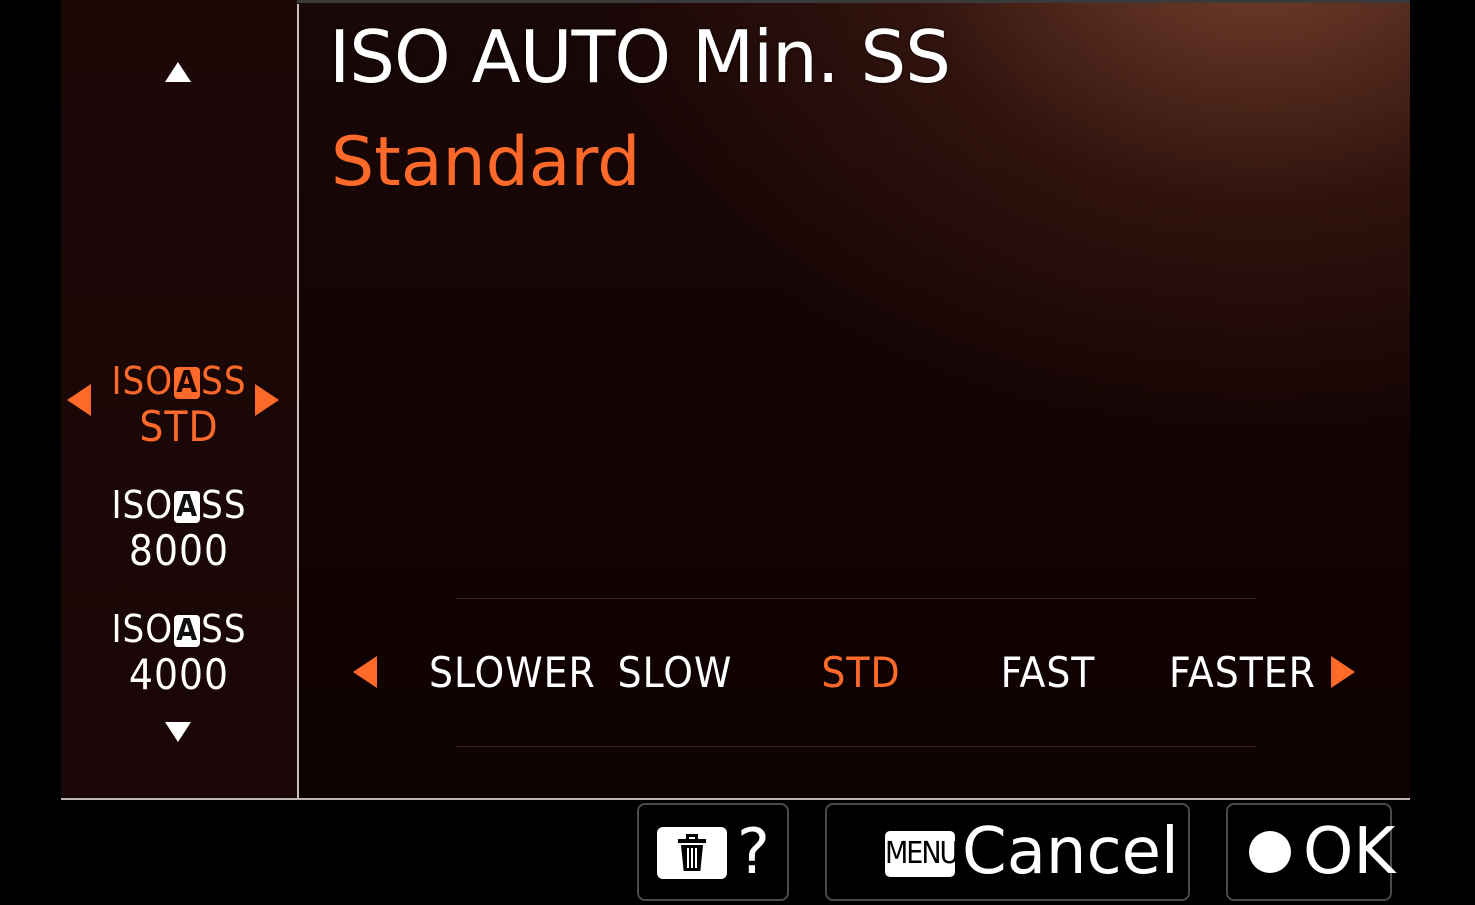 The image size is (1475, 905). I want to click on sidebar-divider, so click(298, 402).